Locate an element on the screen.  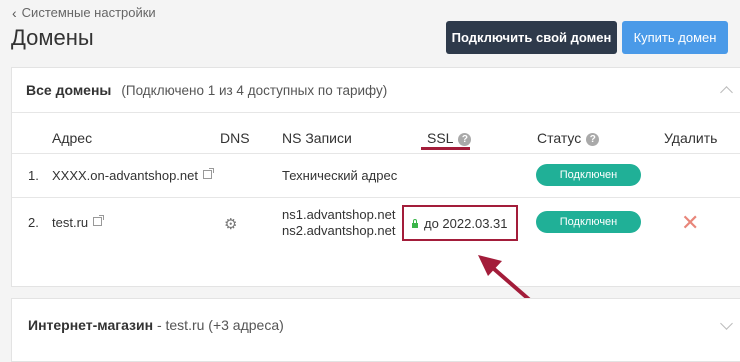
column-status: Статус? is located at coordinates (568, 138).